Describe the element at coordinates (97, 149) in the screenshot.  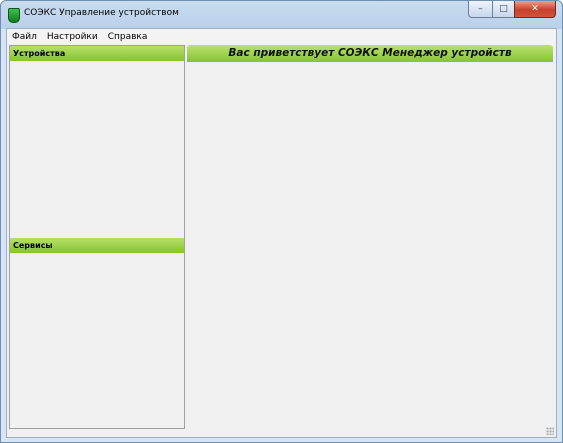
I see `devices-list` at that location.